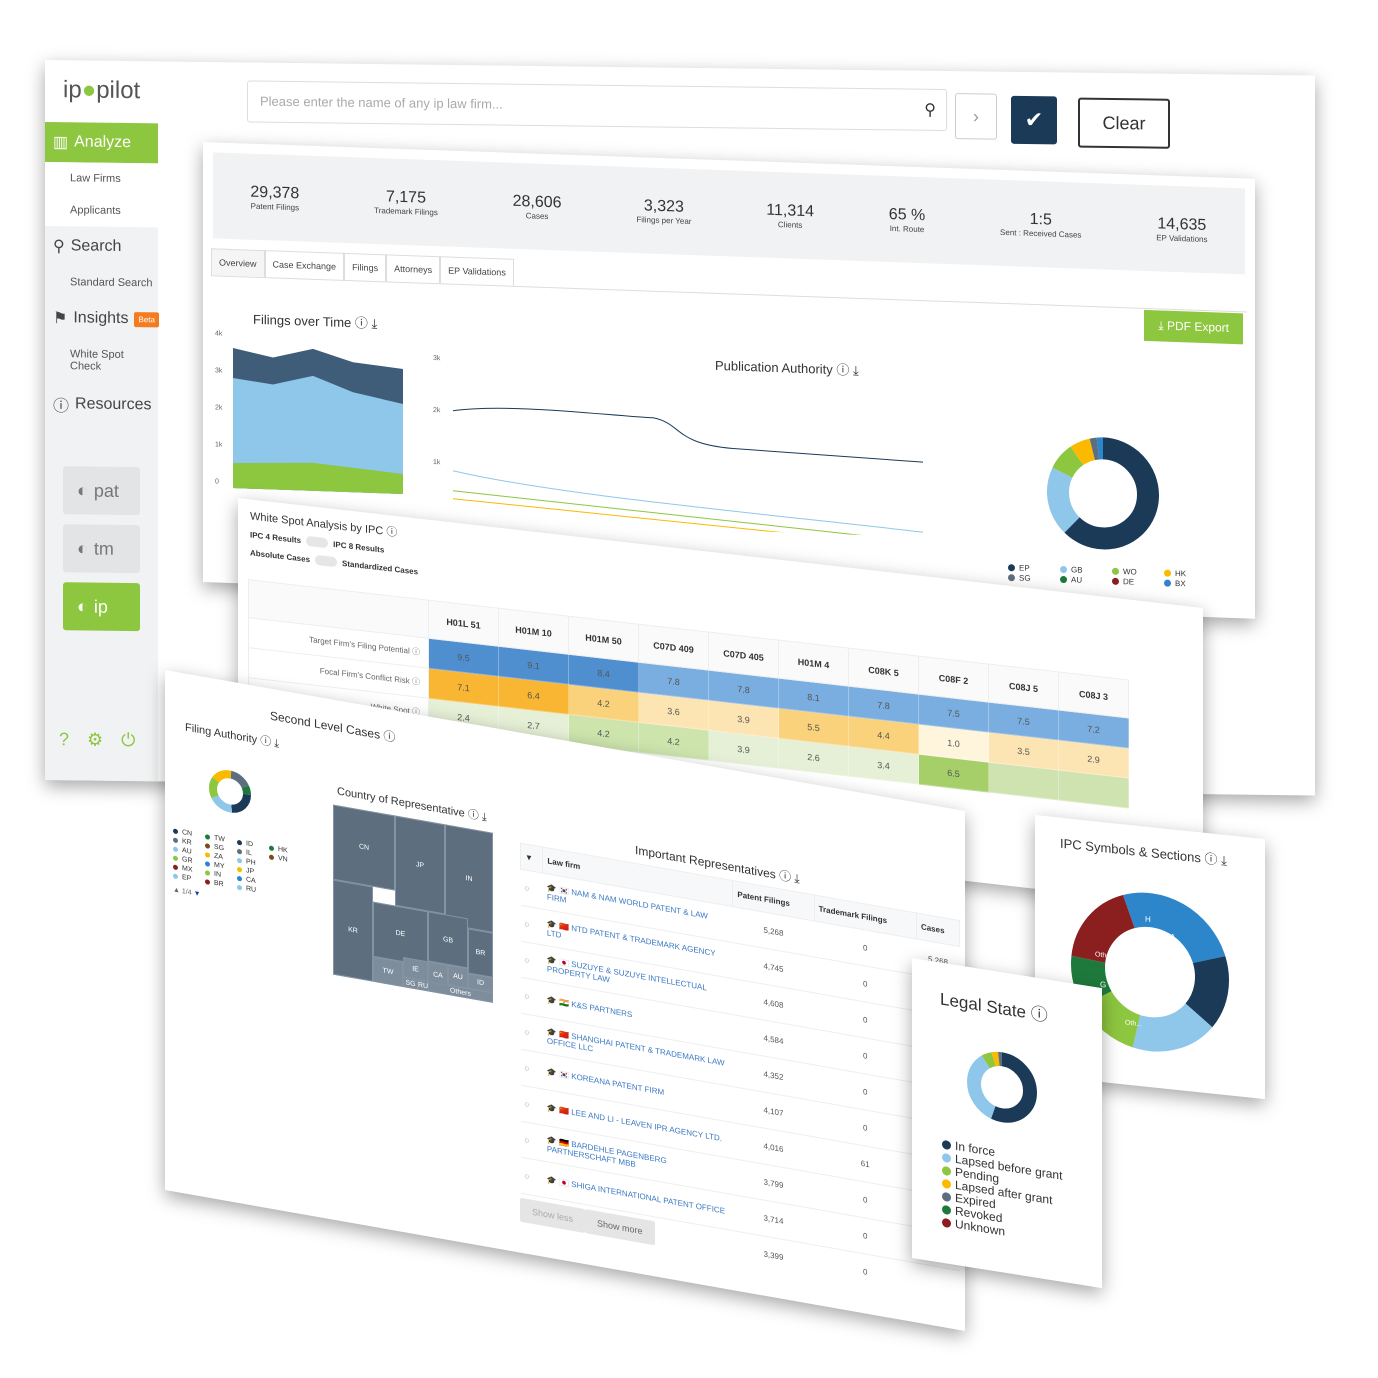 The width and height of the screenshot is (1378, 1378). I want to click on tab-case-exchange: Case Exchange, so click(304, 265).